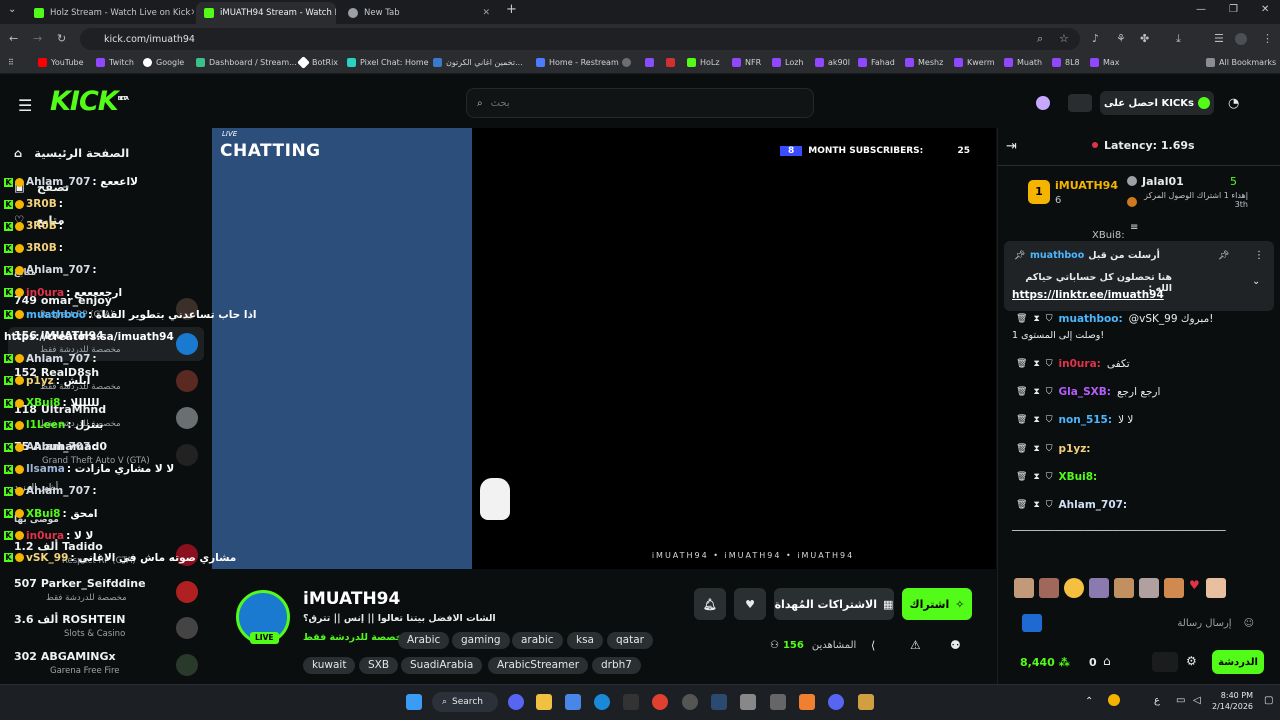 Image resolution: width=1280 pixels, height=720 pixels. What do you see at coordinates (61, 38) in the screenshot?
I see `reload-icon: ↻` at bounding box center [61, 38].